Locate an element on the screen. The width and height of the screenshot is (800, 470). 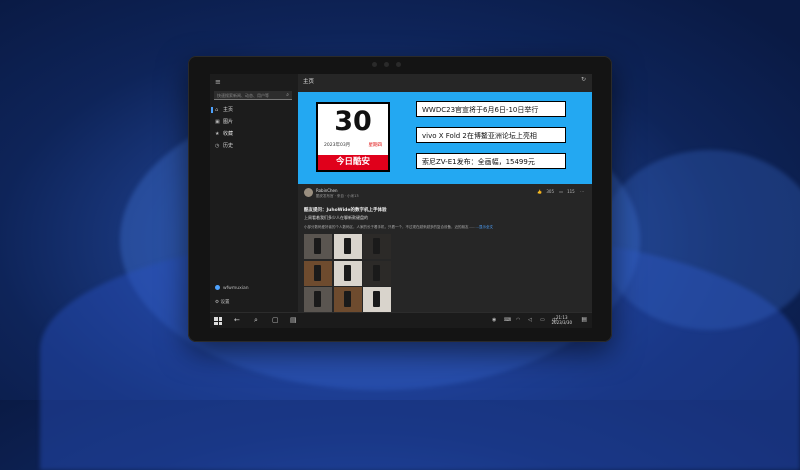
image-grid is located at coordinates (347, 273).